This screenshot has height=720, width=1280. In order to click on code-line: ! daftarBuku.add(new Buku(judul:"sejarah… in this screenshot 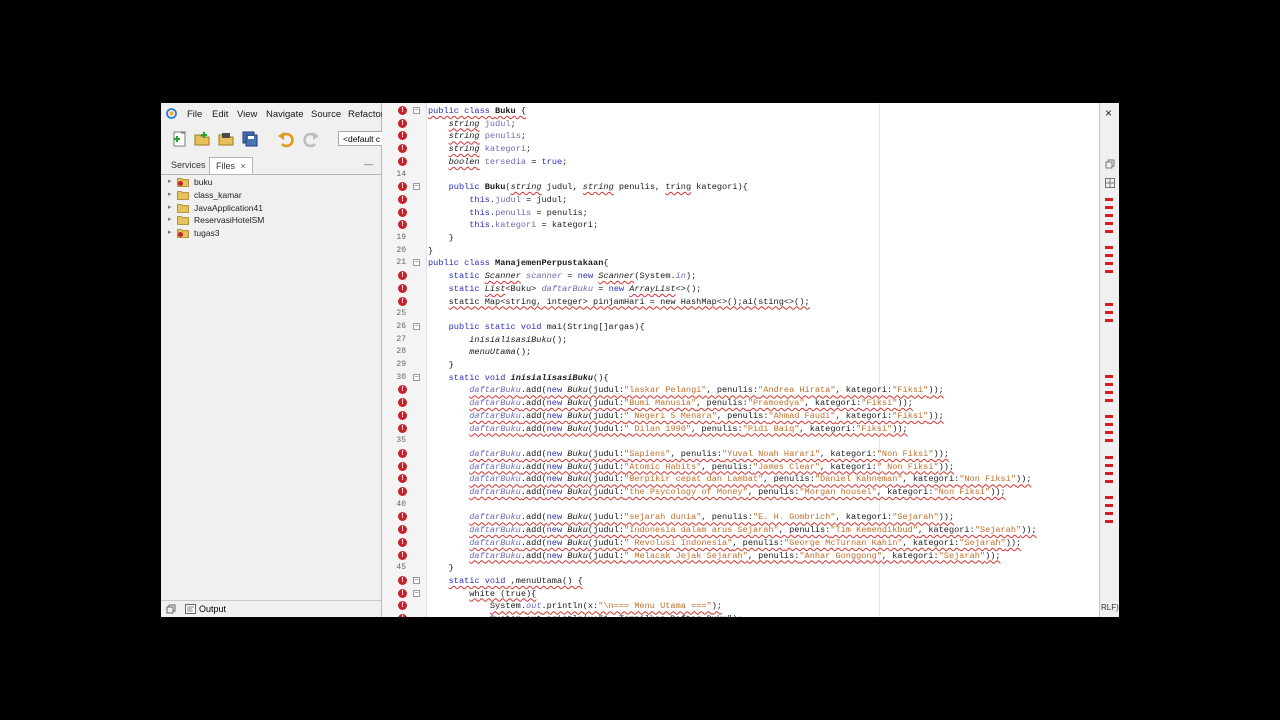, I will do `click(740, 517)`.